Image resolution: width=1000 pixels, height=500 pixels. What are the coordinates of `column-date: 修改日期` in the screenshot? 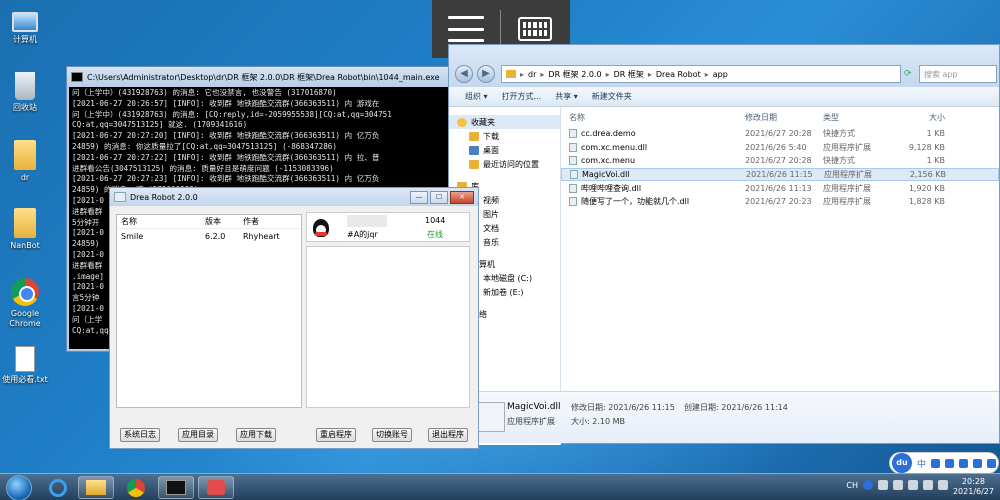 It's located at (776, 117).